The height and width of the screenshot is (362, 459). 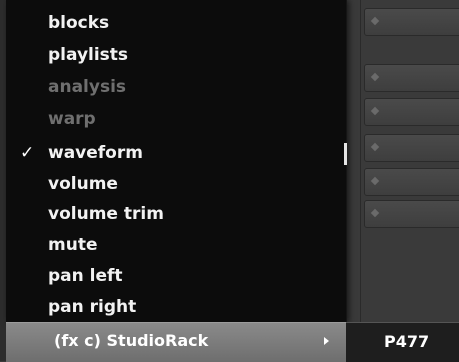 I want to click on menu-item-label: (fx c) StudioRack, so click(x=131, y=340).